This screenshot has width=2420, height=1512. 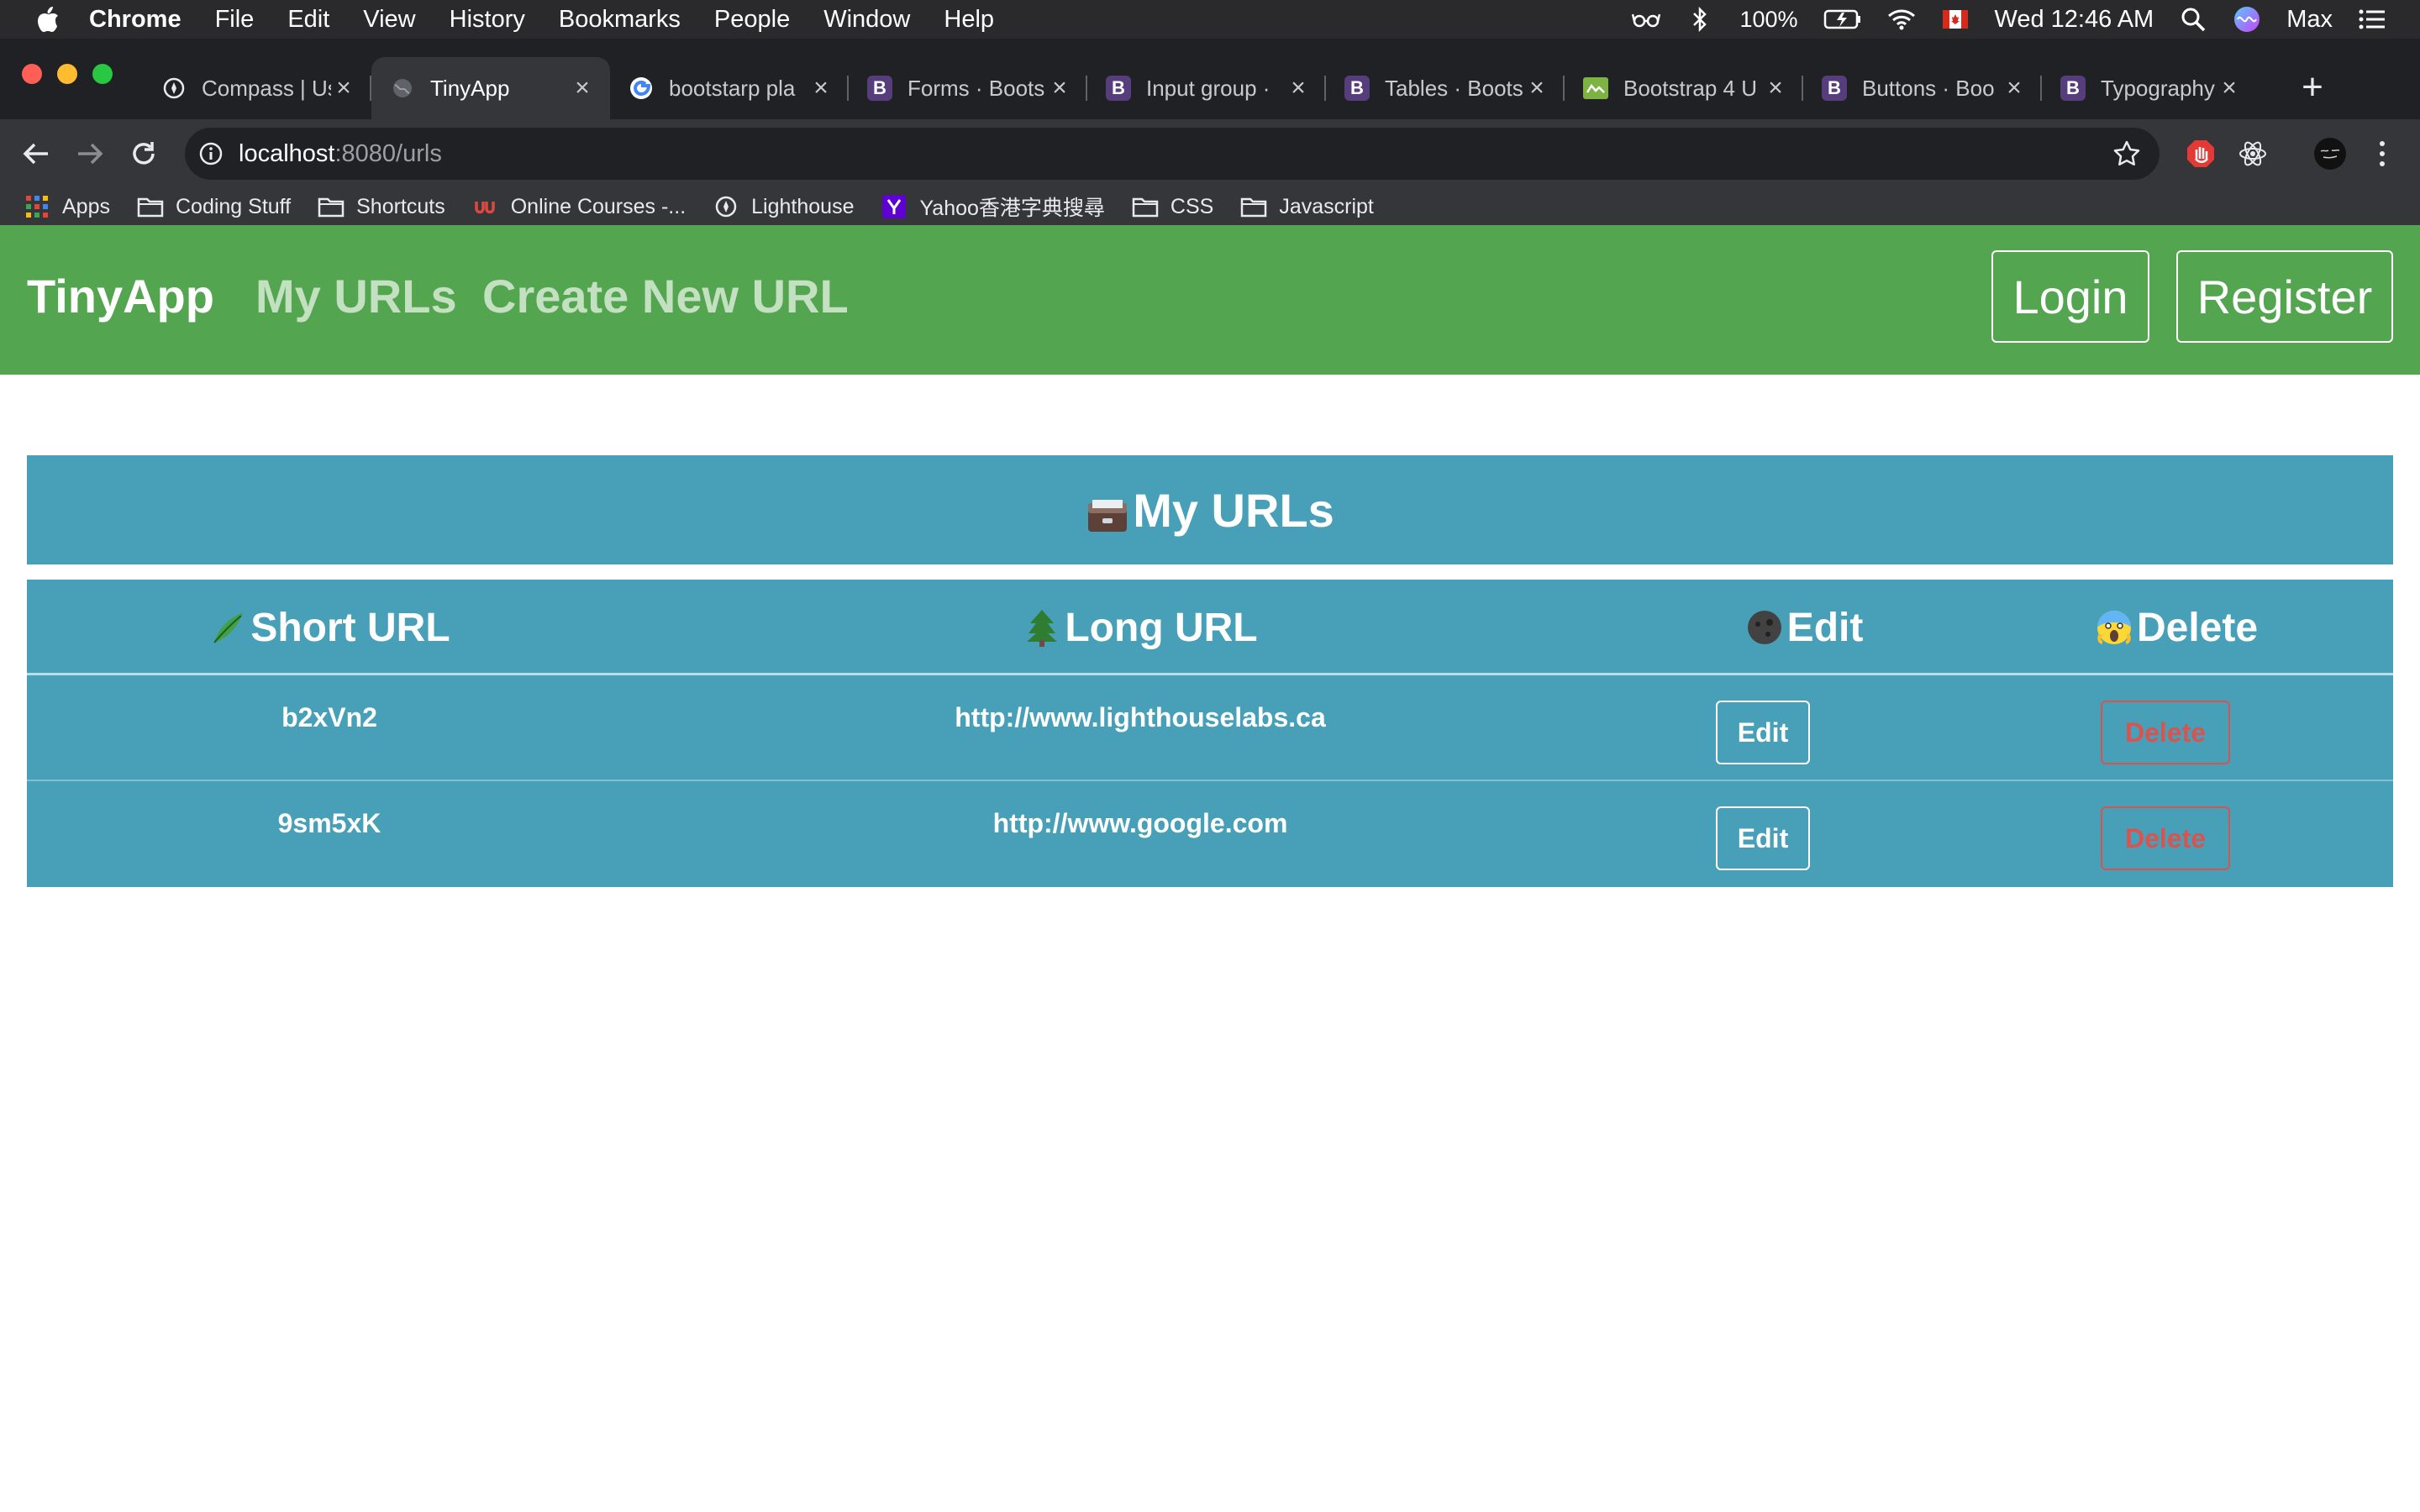 I want to click on url-text: localhost:8080/urls, so click(x=340, y=154).